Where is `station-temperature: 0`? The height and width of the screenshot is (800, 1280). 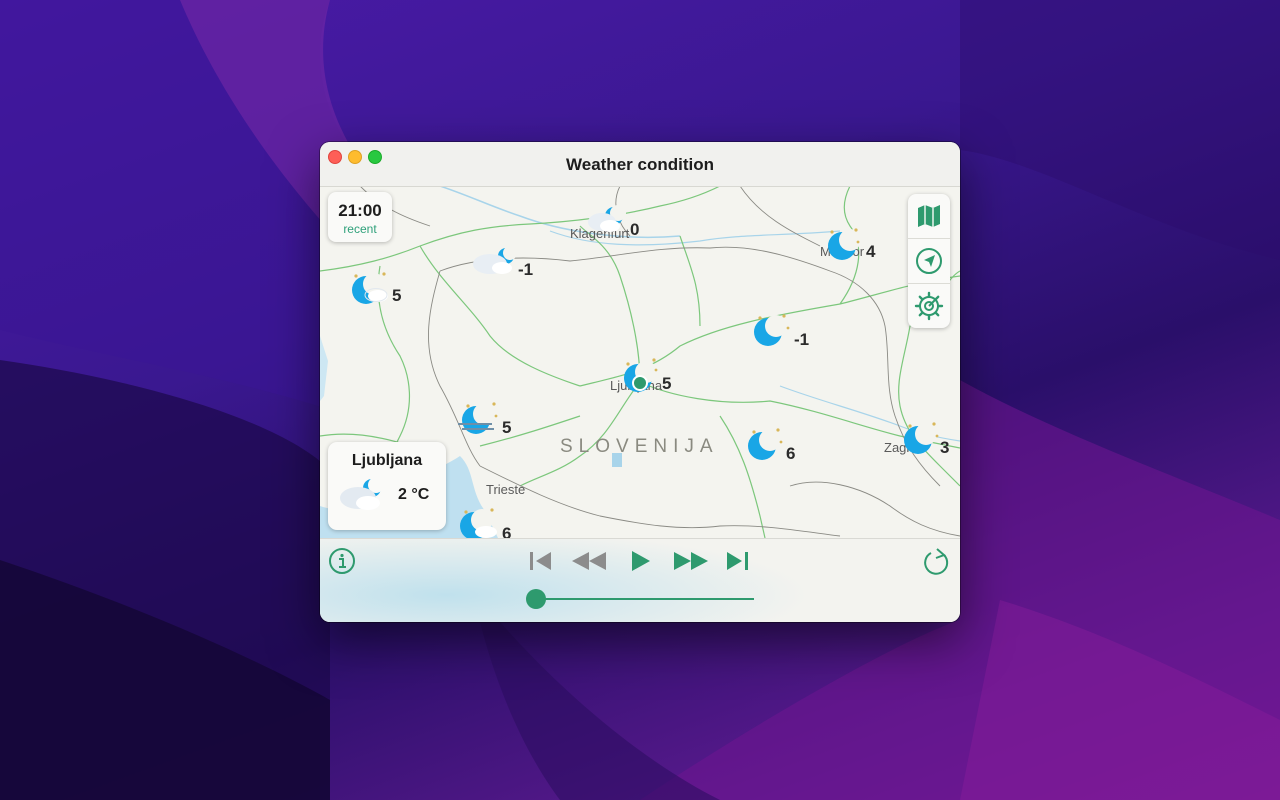
station-temperature: 0 is located at coordinates (635, 229).